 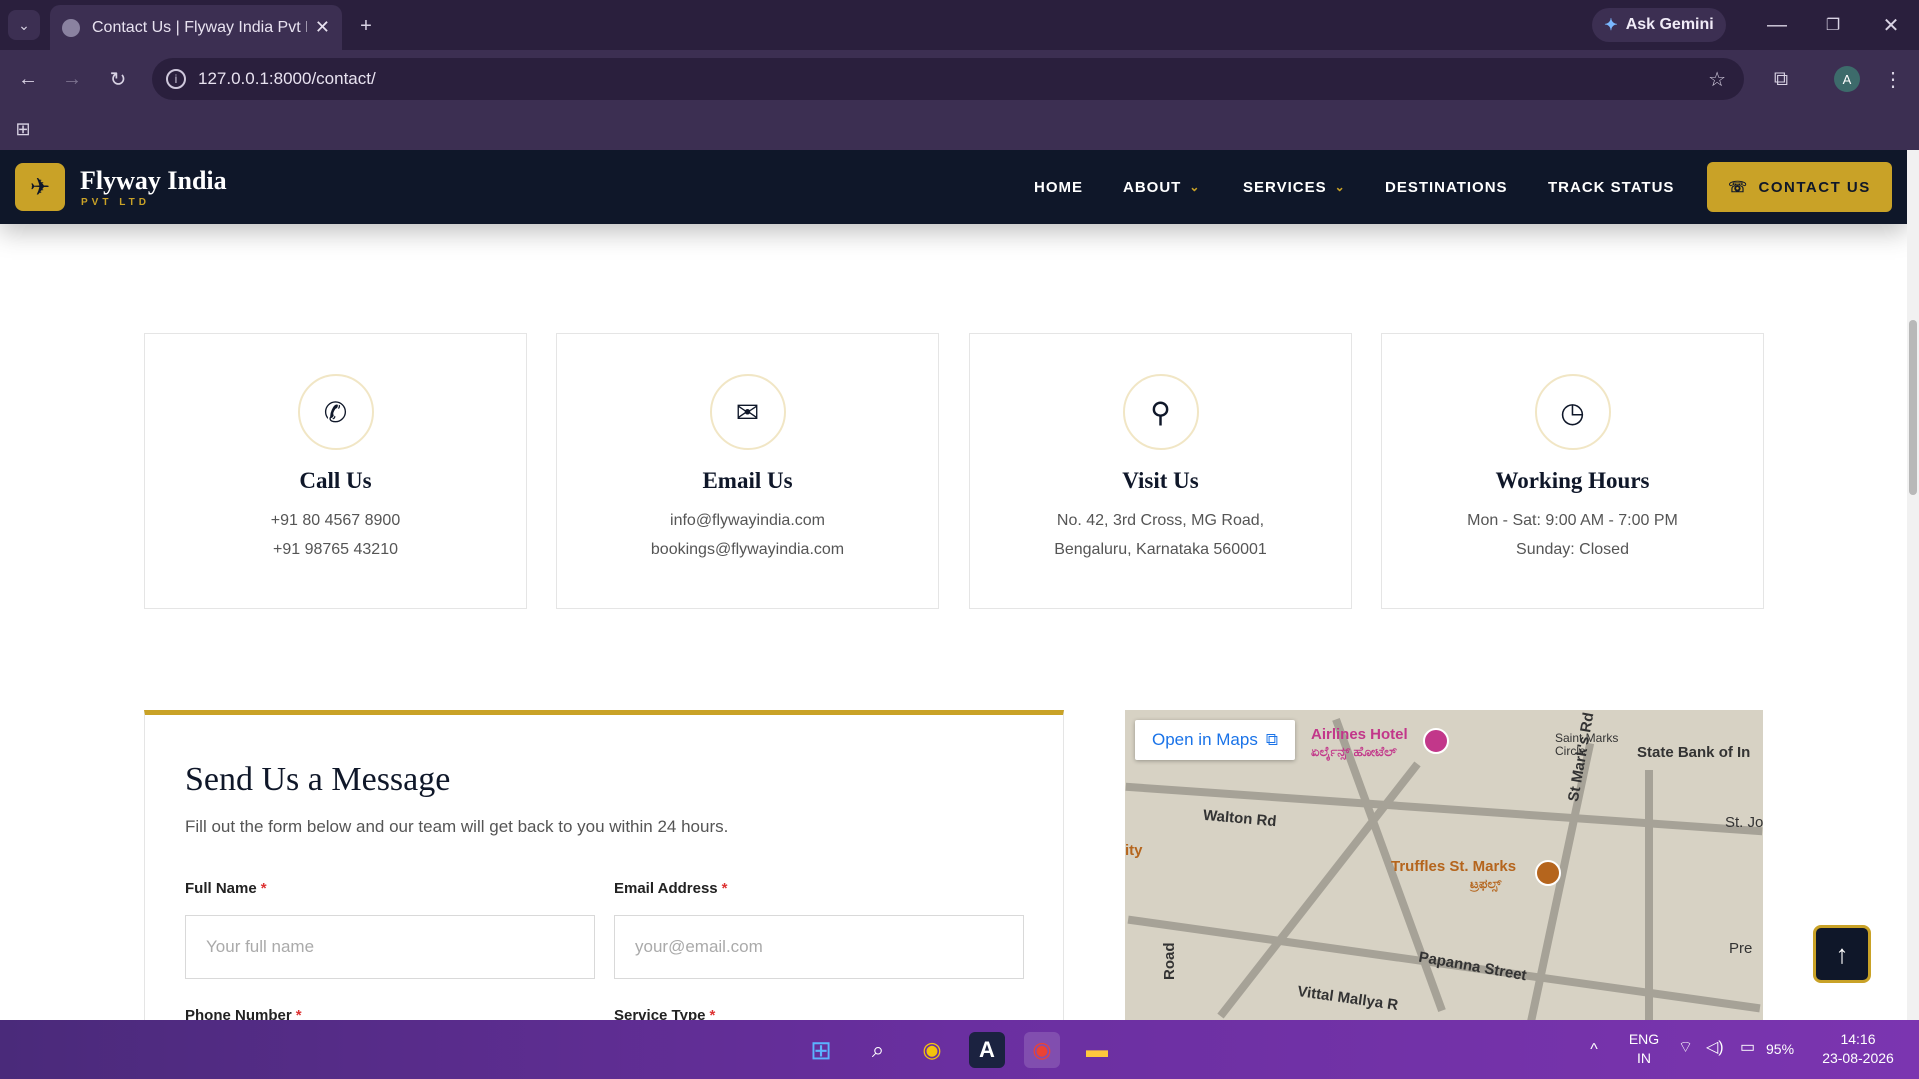 I want to click on browser-tab: Contact Us | Flyway India Pvt Ltd ✕, so click(x=196, y=27).